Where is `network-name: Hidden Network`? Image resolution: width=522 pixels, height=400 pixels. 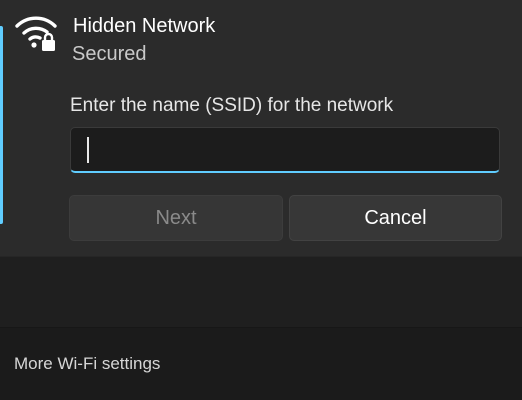 network-name: Hidden Network is located at coordinates (144, 26).